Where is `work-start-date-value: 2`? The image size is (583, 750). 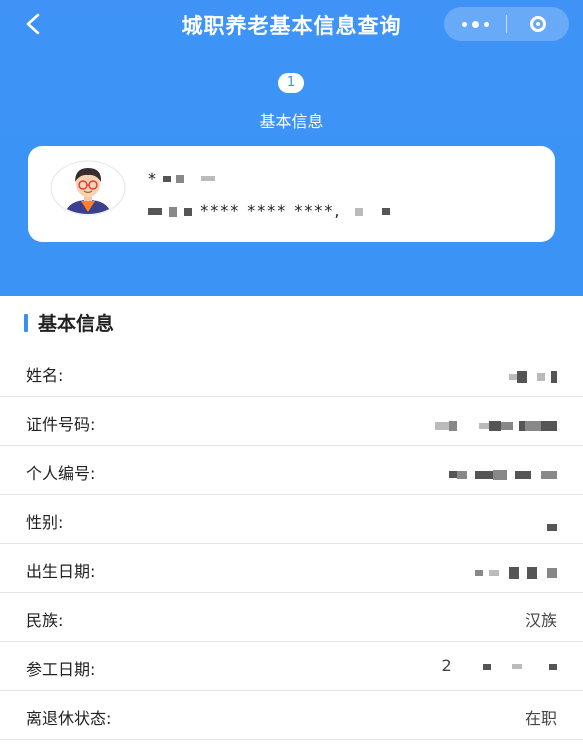
work-start-date-value: 2 is located at coordinates (499, 665).